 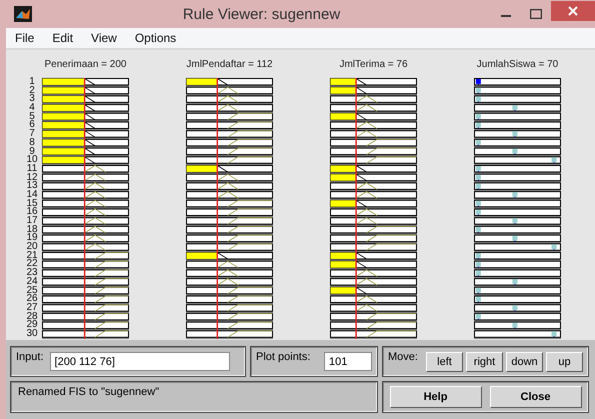 What do you see at coordinates (32, 282) in the screenshot?
I see `rule-number: 24` at bounding box center [32, 282].